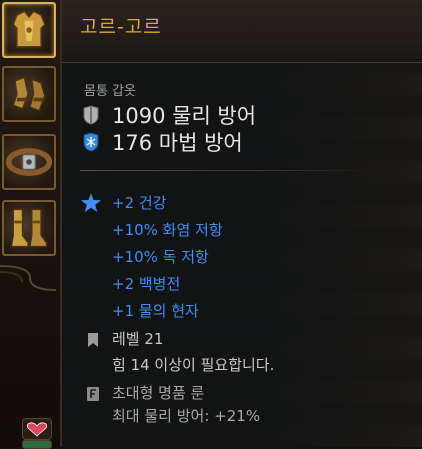  Describe the element at coordinates (225, 170) in the screenshot. I see `section-divider` at that location.